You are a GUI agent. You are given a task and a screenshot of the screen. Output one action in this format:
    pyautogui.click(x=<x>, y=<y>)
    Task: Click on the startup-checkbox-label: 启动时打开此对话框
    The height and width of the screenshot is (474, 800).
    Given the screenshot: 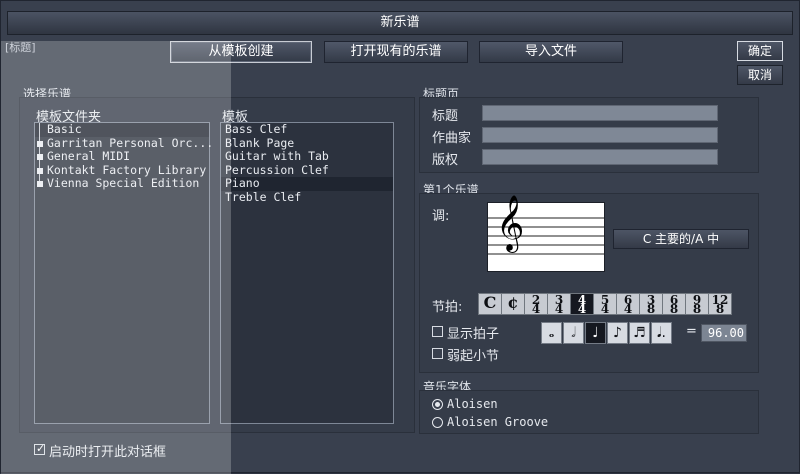 What is the action you would take?
    pyautogui.click(x=108, y=452)
    